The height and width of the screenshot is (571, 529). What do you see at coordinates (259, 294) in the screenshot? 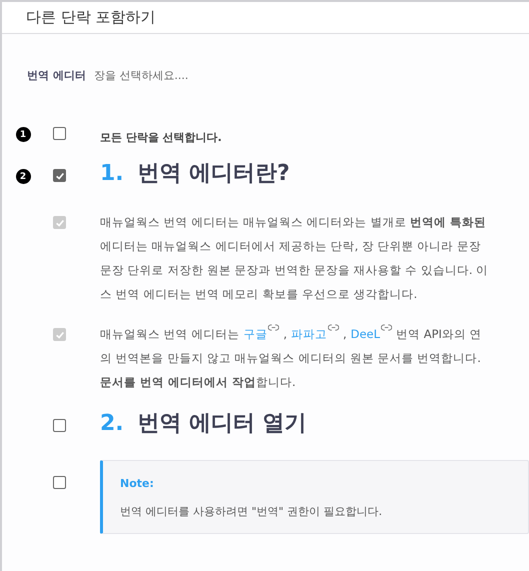
I see `paragraph-text: 스 번역 에디터는 번역 메모리 확보를 우선으로 생각합니다.` at bounding box center [259, 294].